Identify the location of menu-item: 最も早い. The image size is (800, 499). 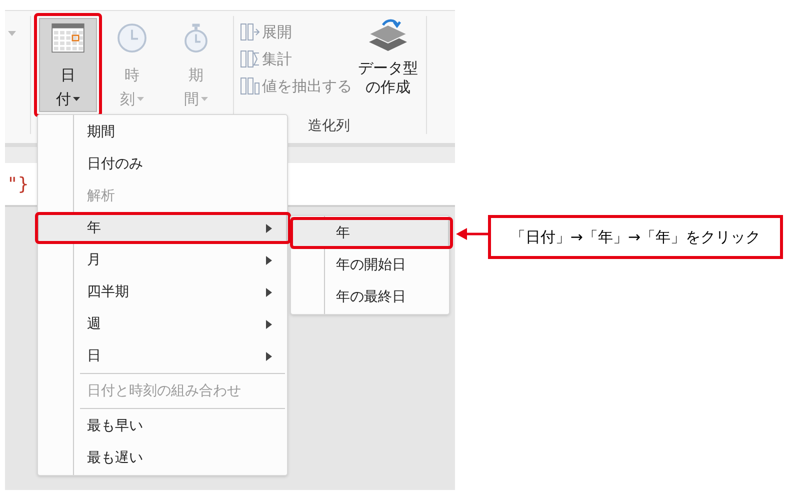
(162, 426).